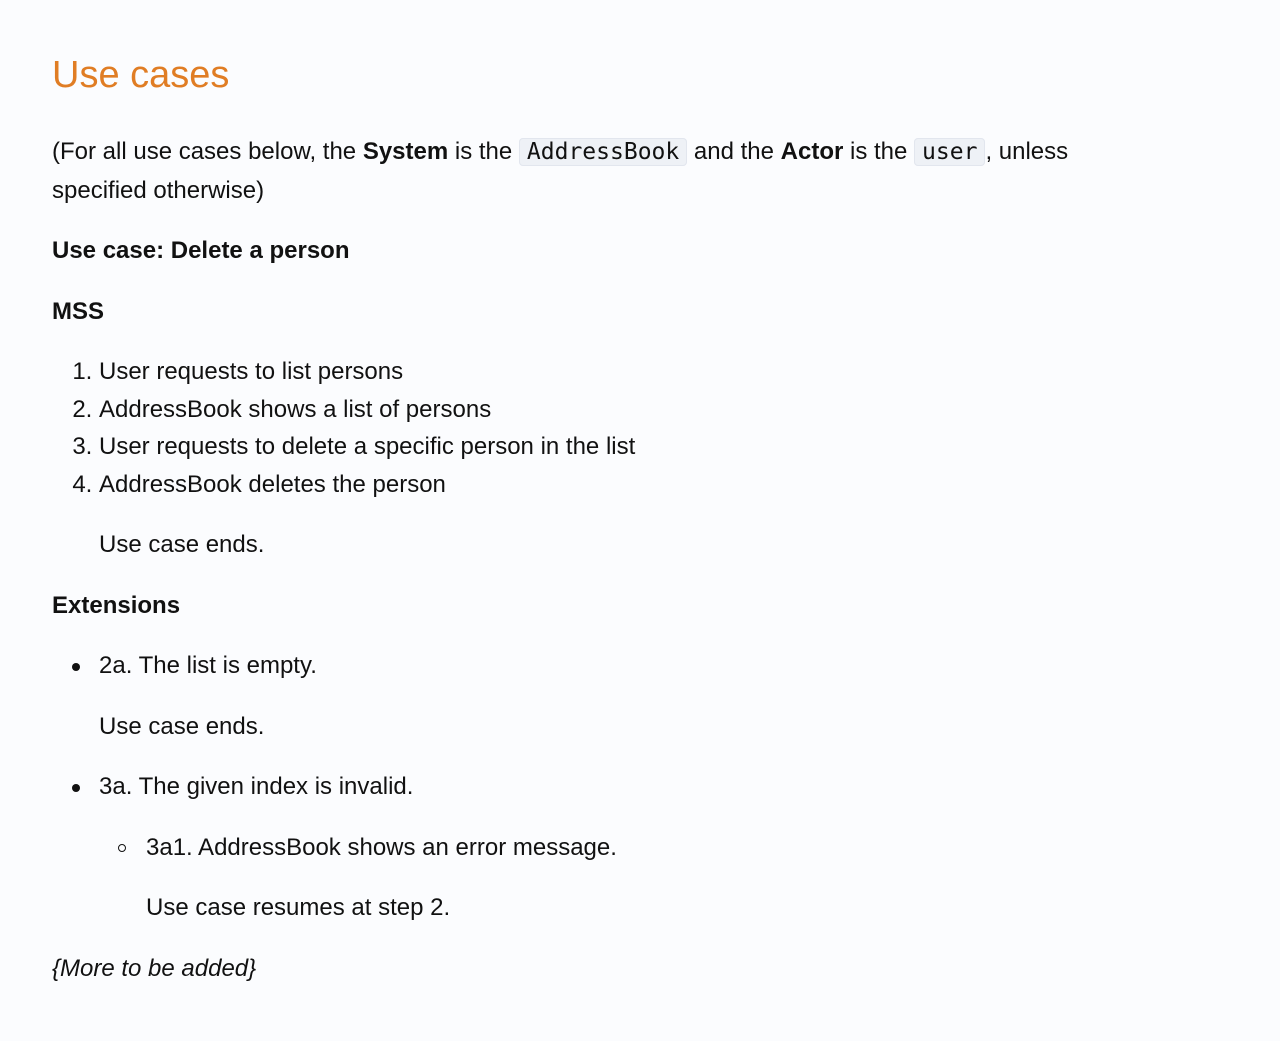  I want to click on intro-text-3: and the, so click(734, 151).